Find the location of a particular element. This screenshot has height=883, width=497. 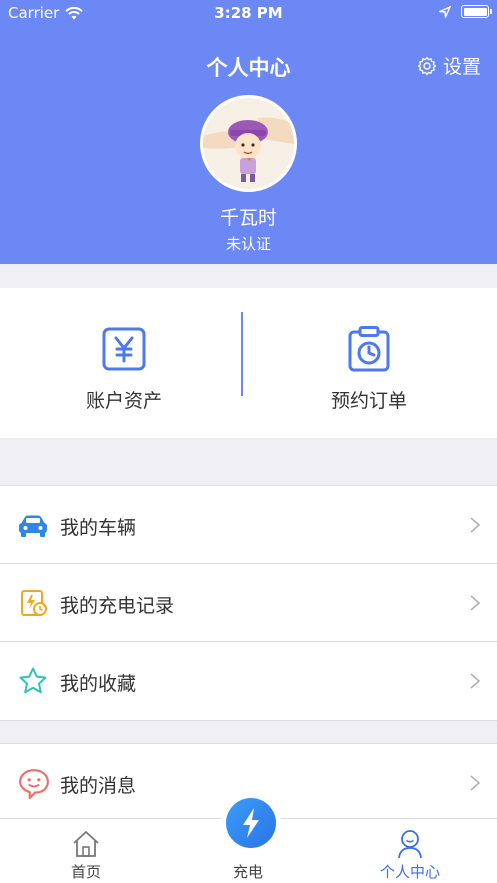

menu-item-label: 我的消息 is located at coordinates (98, 786).